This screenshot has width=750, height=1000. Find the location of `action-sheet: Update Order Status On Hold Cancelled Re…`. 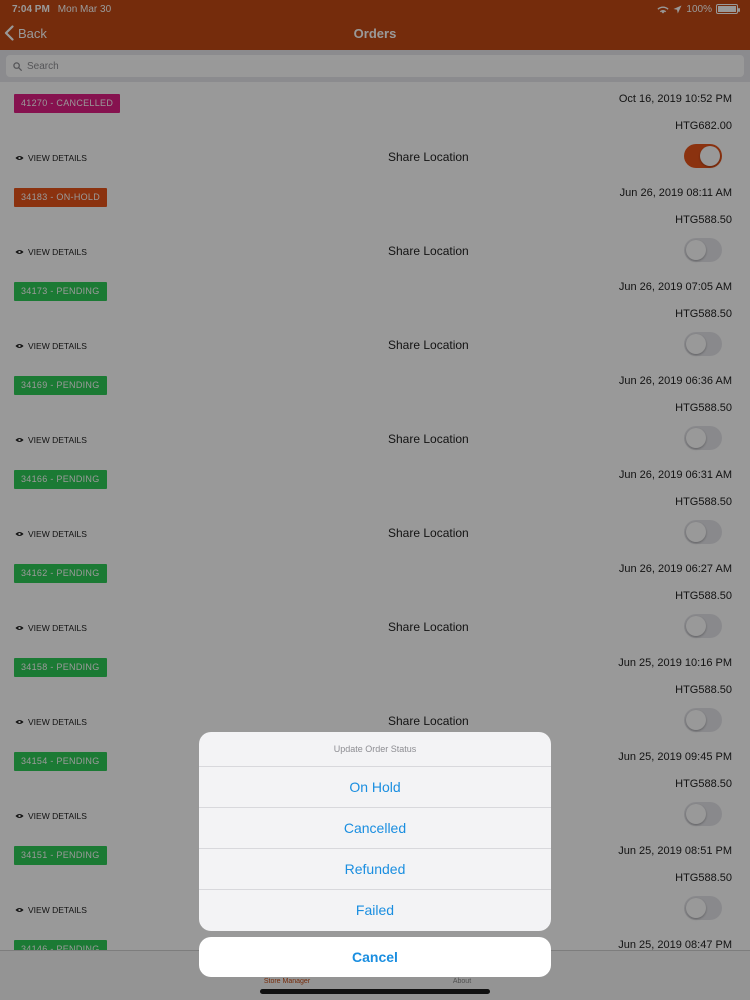

action-sheet: Update Order Status On Hold Cancelled Re… is located at coordinates (375, 831).